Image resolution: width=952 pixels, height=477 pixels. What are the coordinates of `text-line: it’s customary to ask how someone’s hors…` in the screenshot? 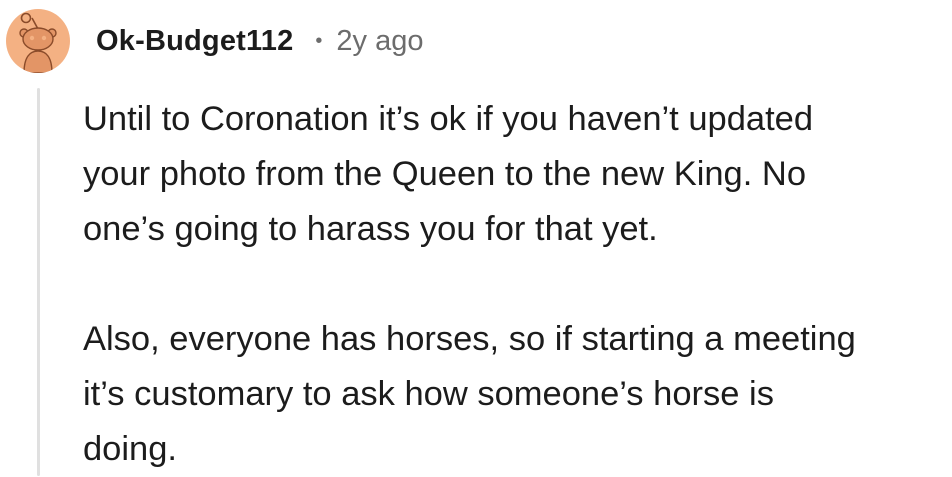 It's located at (428, 394).